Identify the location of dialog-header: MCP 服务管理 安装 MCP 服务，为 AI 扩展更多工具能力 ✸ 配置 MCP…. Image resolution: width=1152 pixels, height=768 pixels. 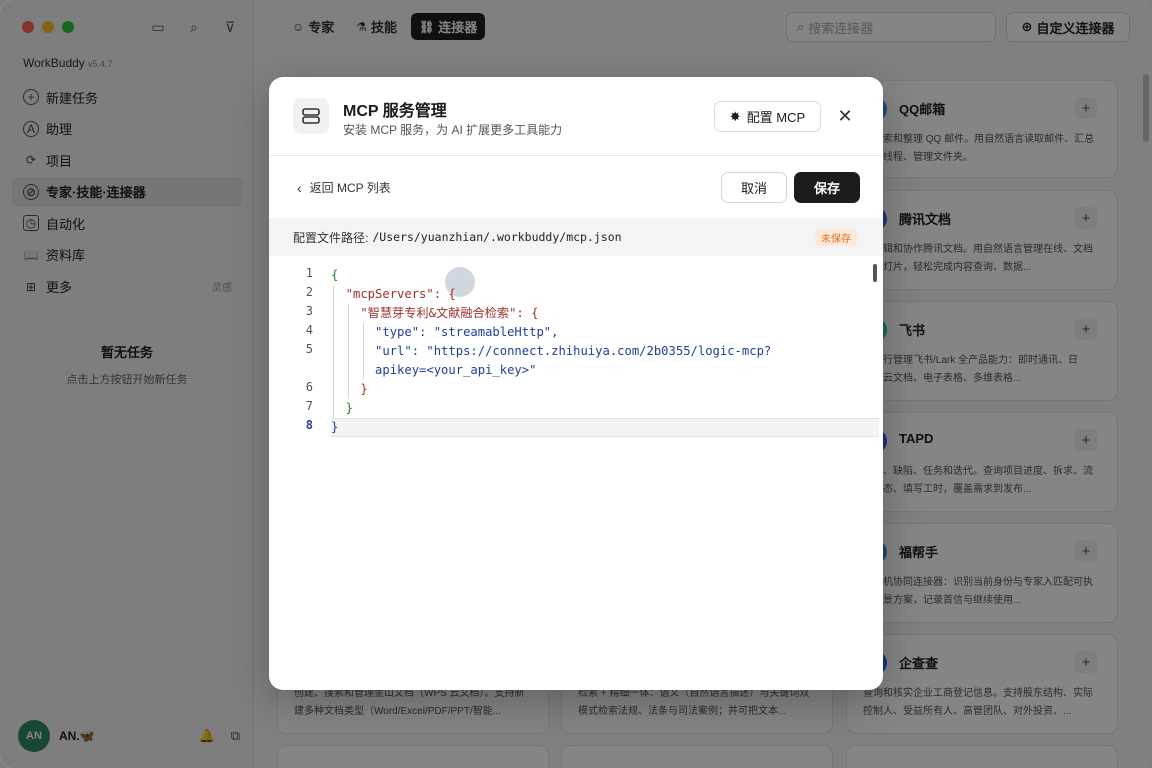
(576, 116).